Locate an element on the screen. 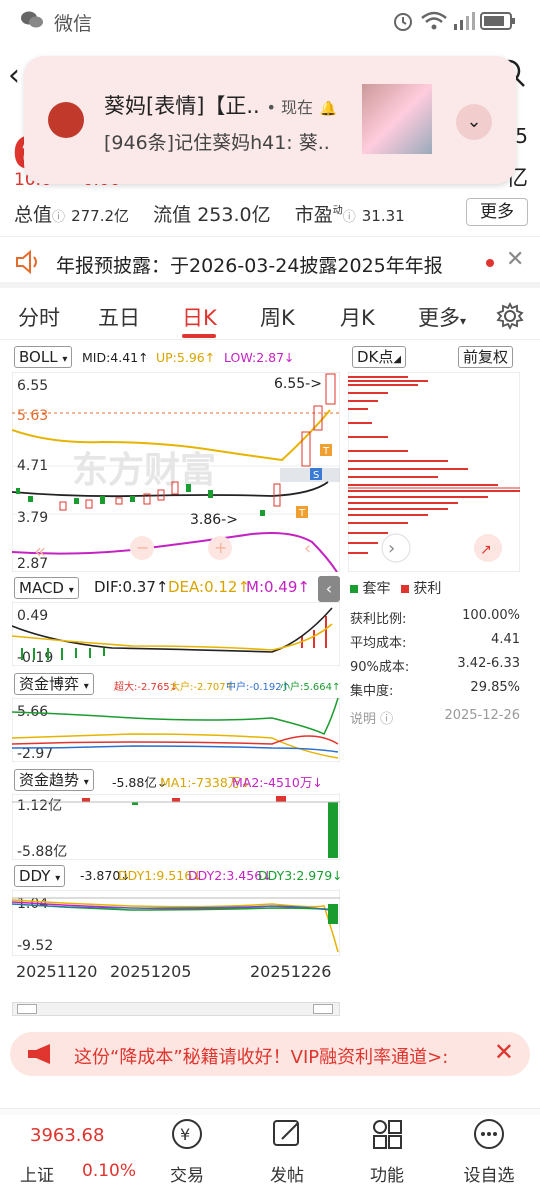  ddy-y-bottom: -9.52 is located at coordinates (35, 946).